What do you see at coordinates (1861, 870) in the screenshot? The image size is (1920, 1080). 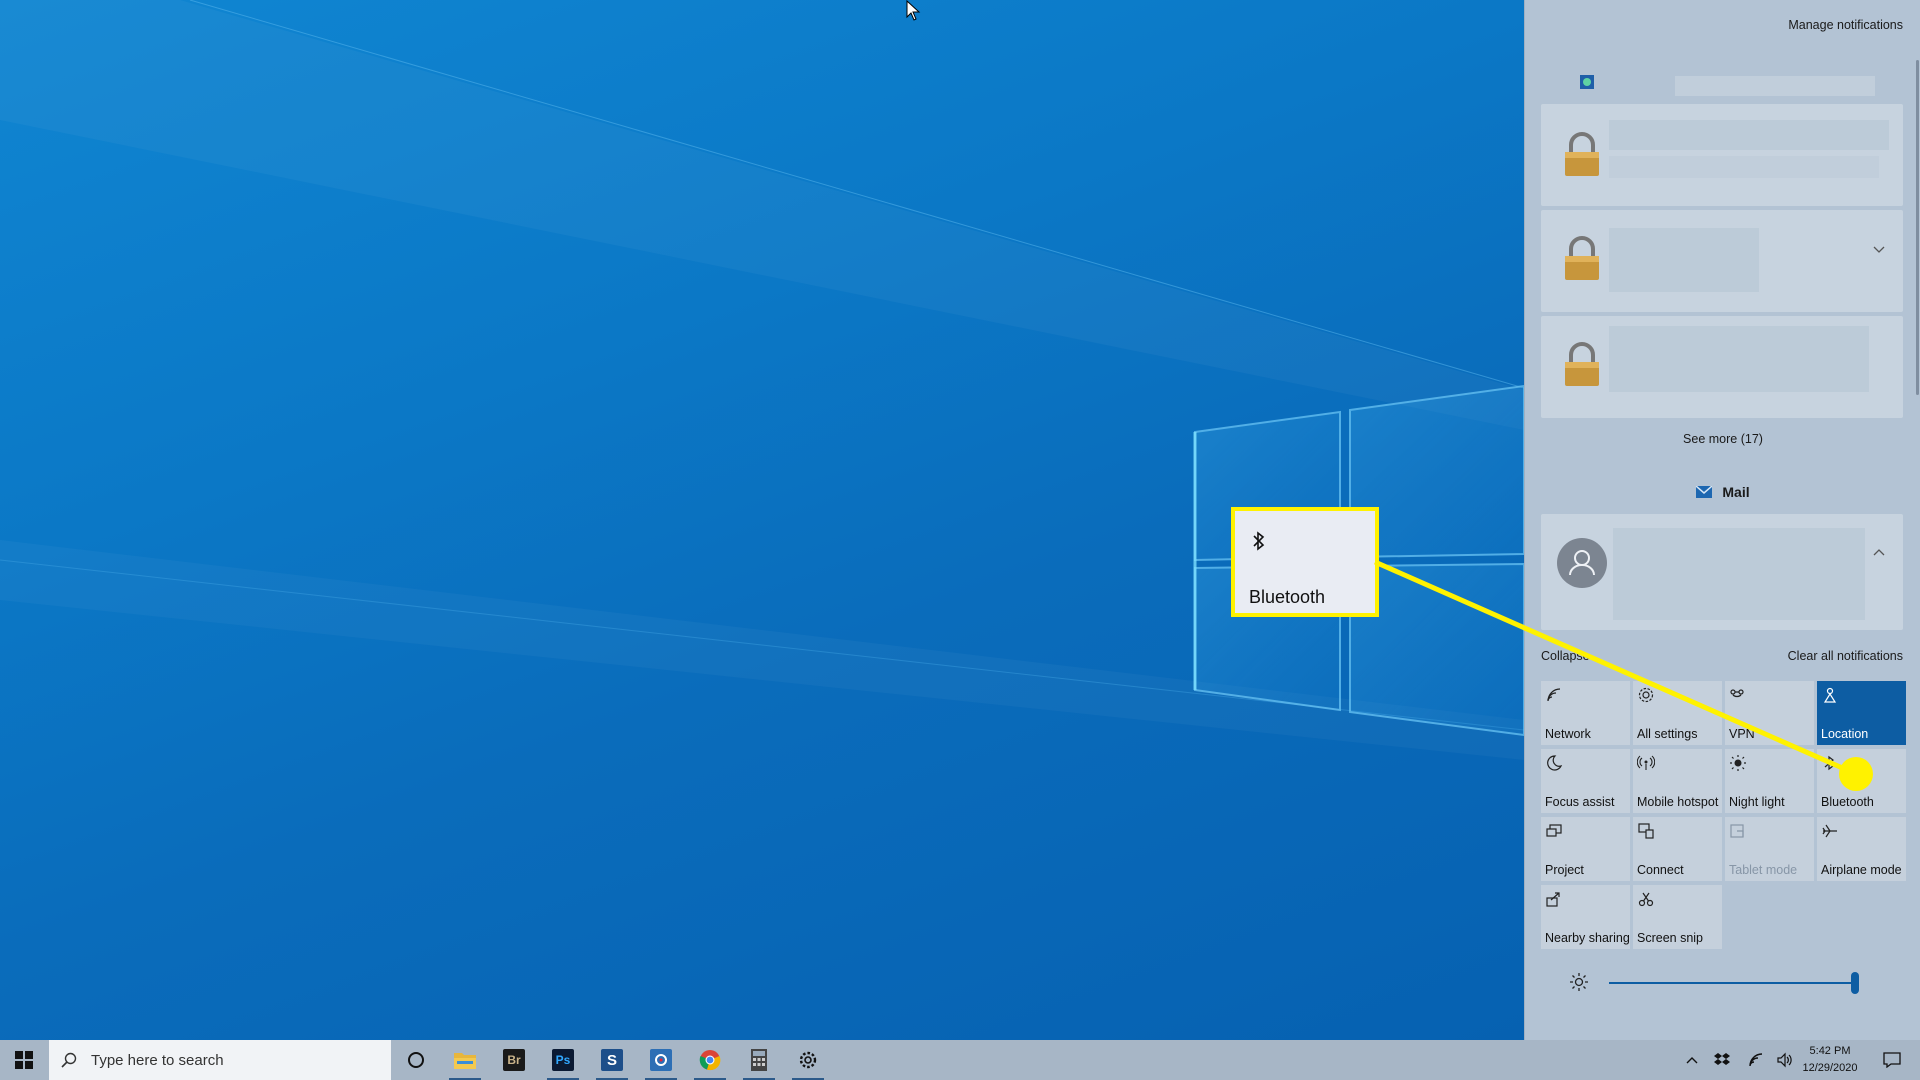 I see `tile-label: Airplane mode` at bounding box center [1861, 870].